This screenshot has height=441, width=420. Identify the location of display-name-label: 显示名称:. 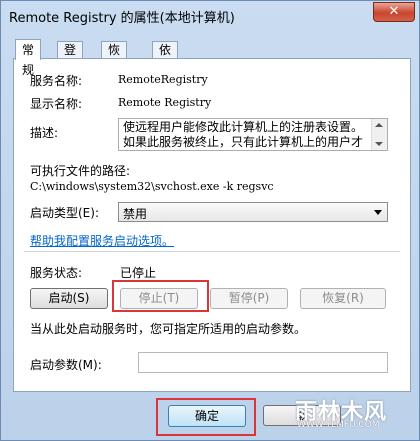
(56, 104).